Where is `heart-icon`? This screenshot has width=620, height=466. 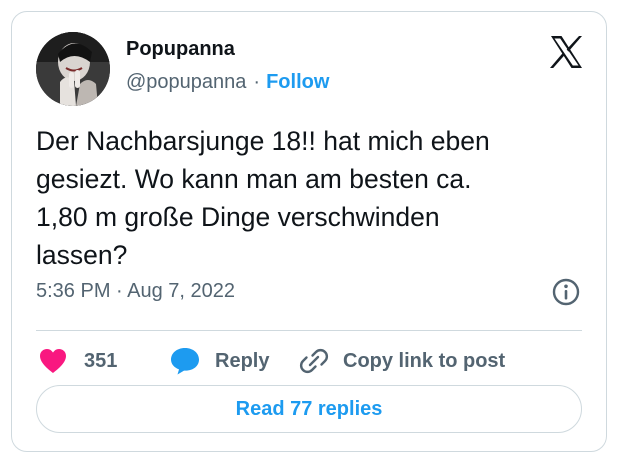 heart-icon is located at coordinates (53, 361).